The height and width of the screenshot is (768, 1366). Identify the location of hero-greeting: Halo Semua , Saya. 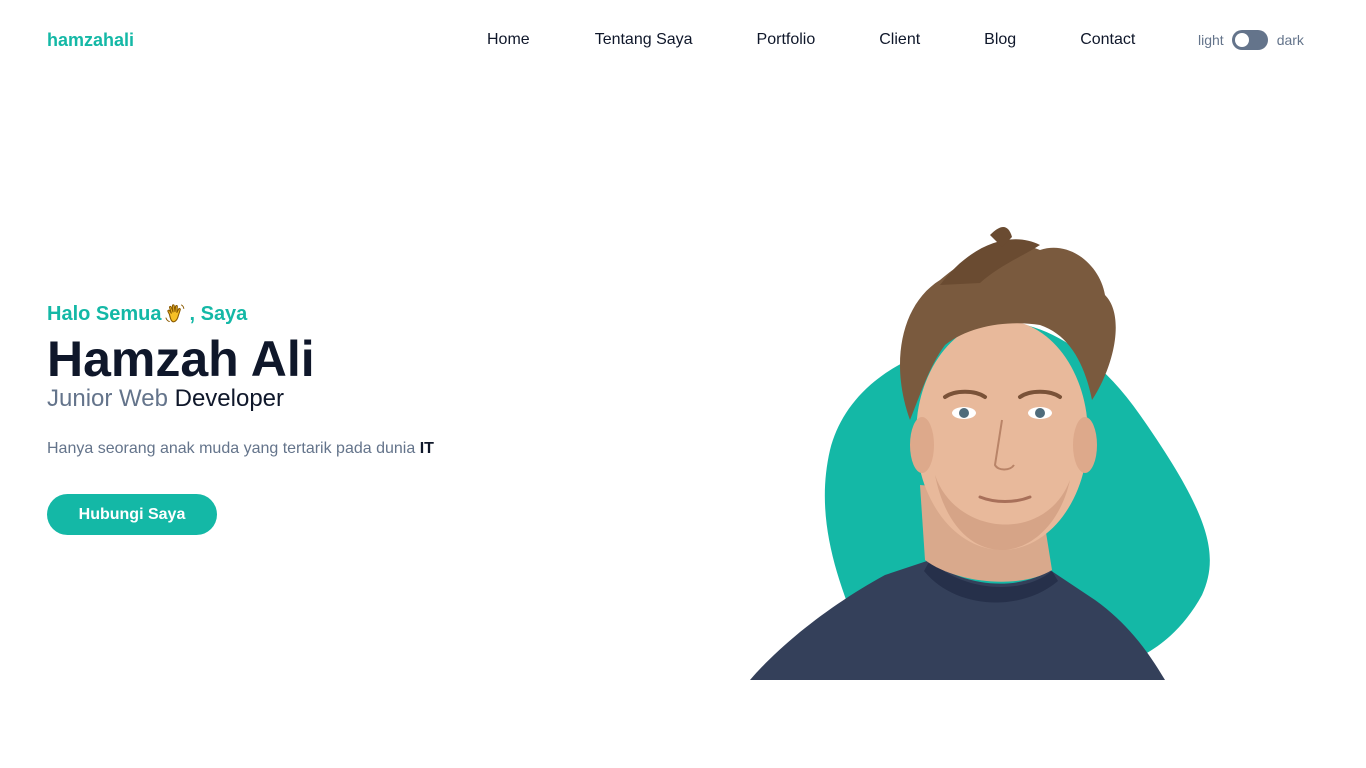
(347, 314).